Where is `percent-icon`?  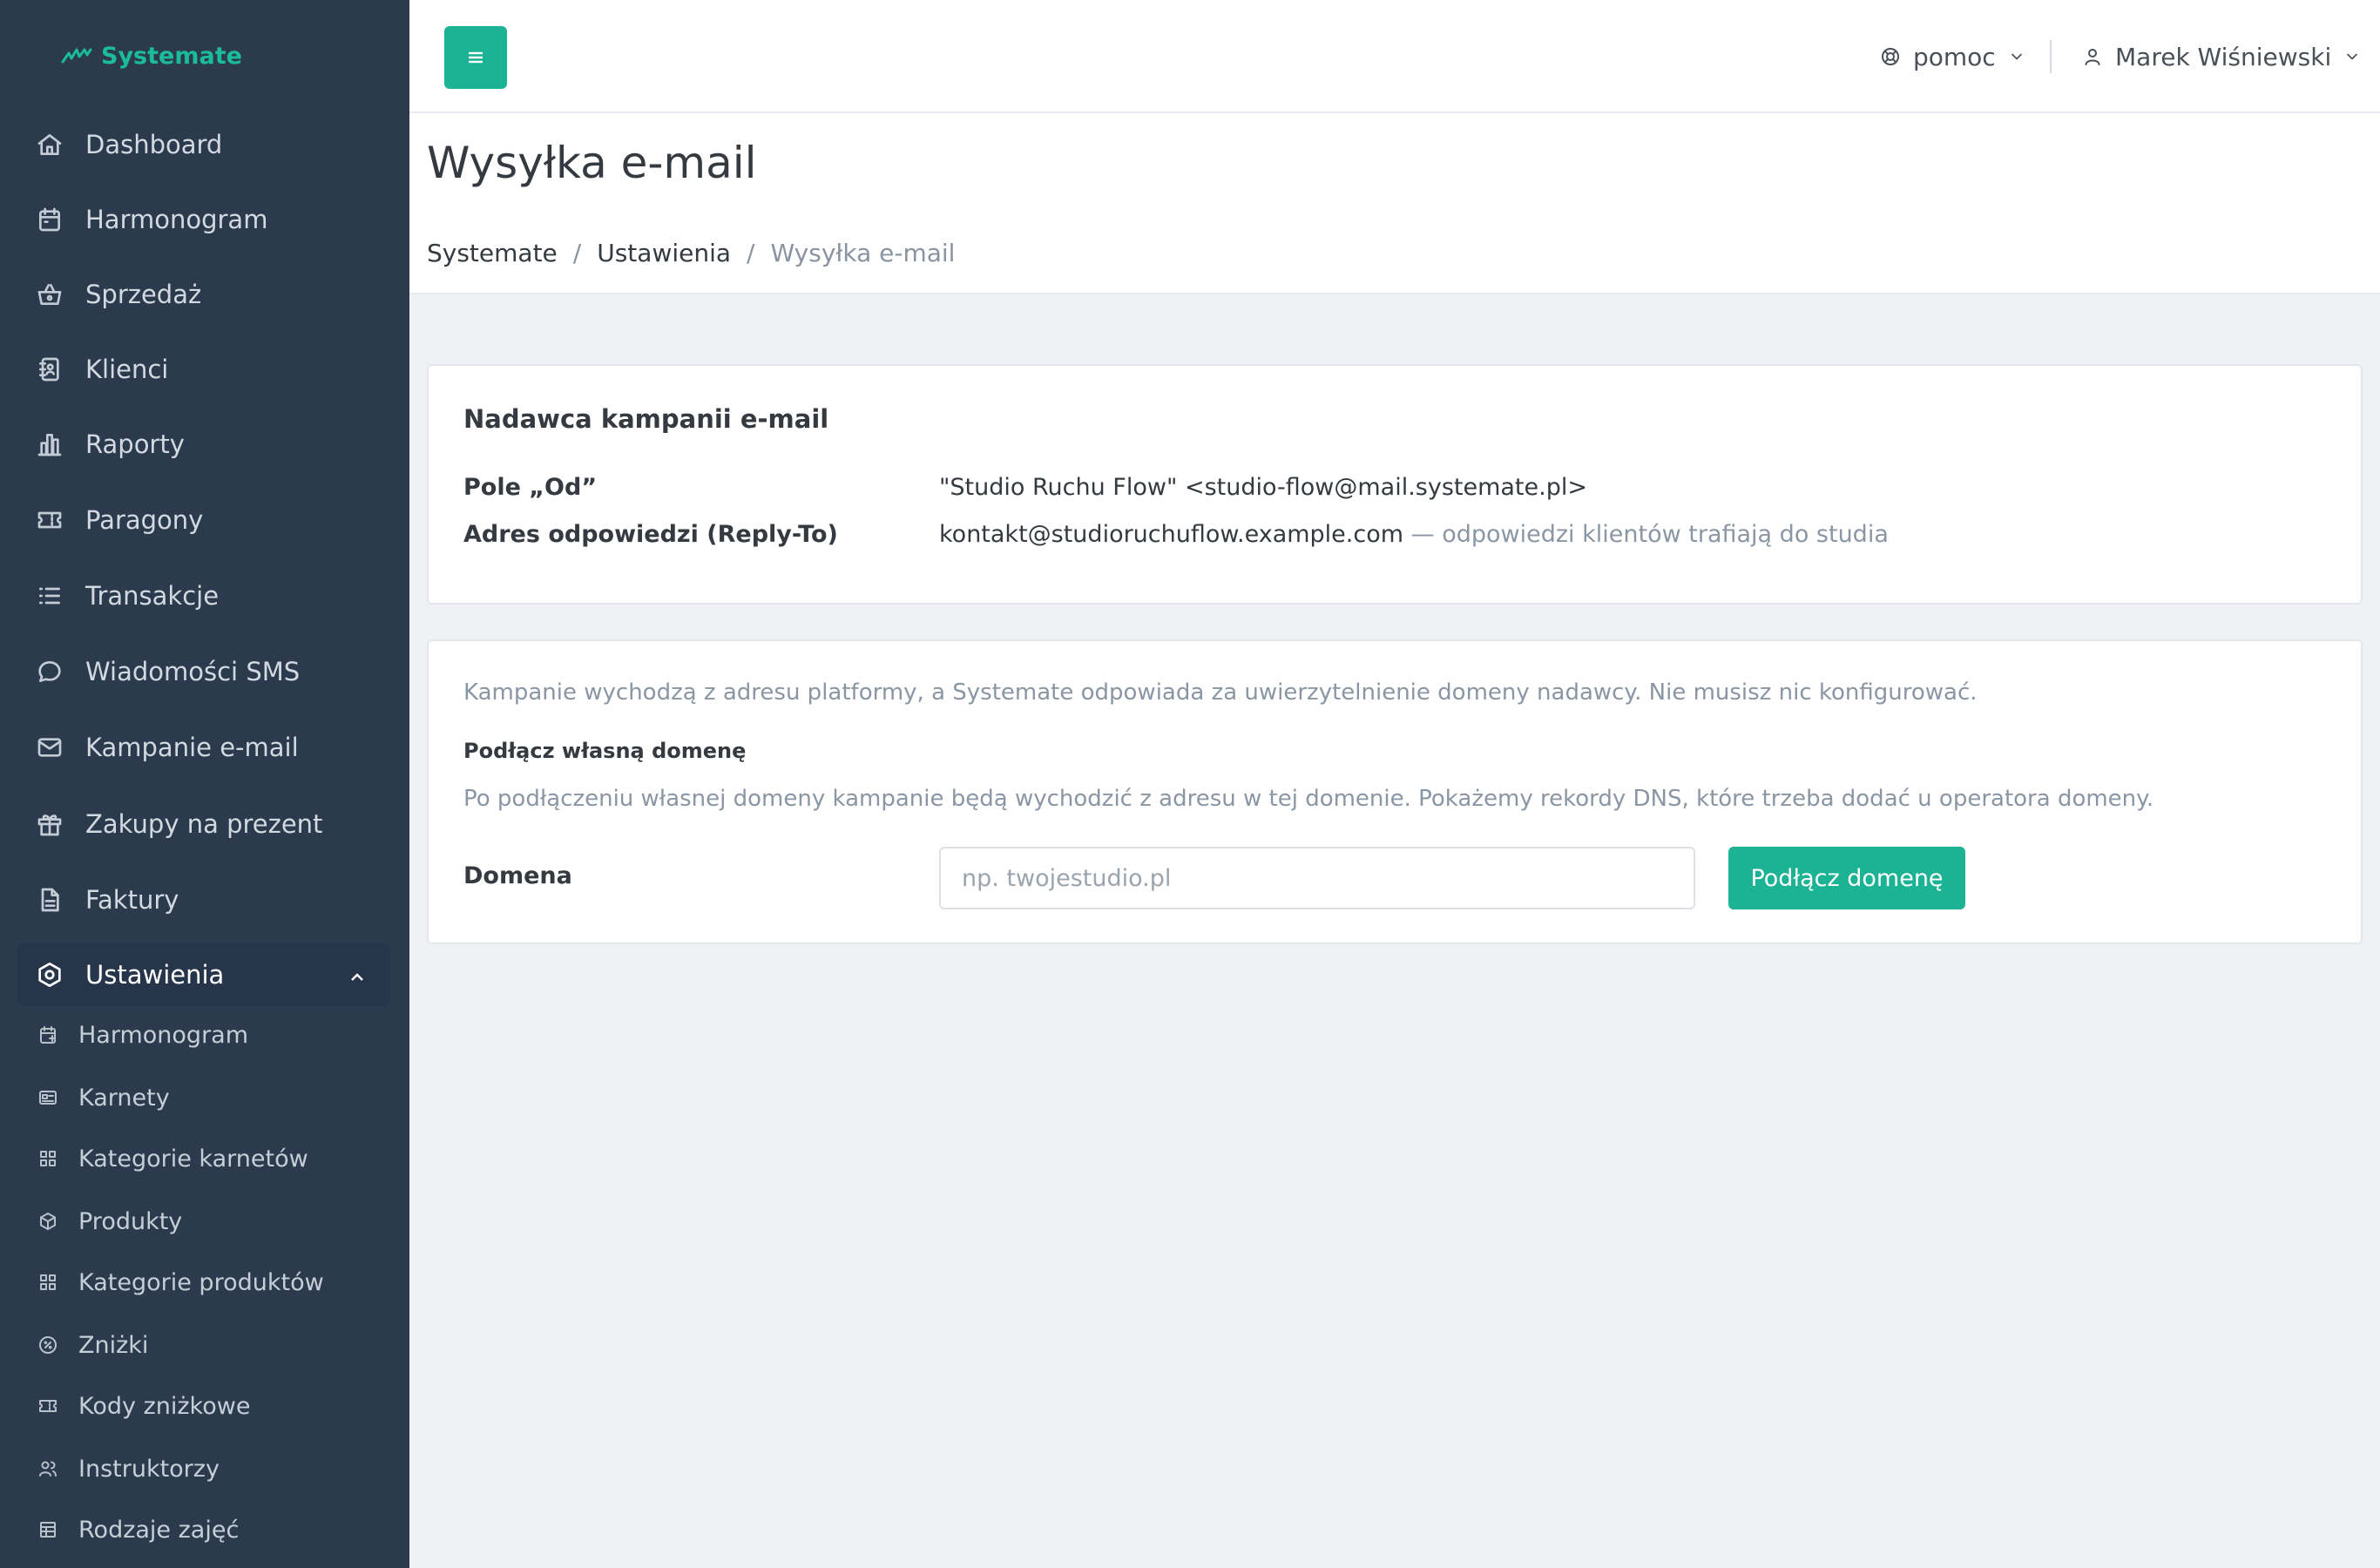
percent-icon is located at coordinates (48, 1345).